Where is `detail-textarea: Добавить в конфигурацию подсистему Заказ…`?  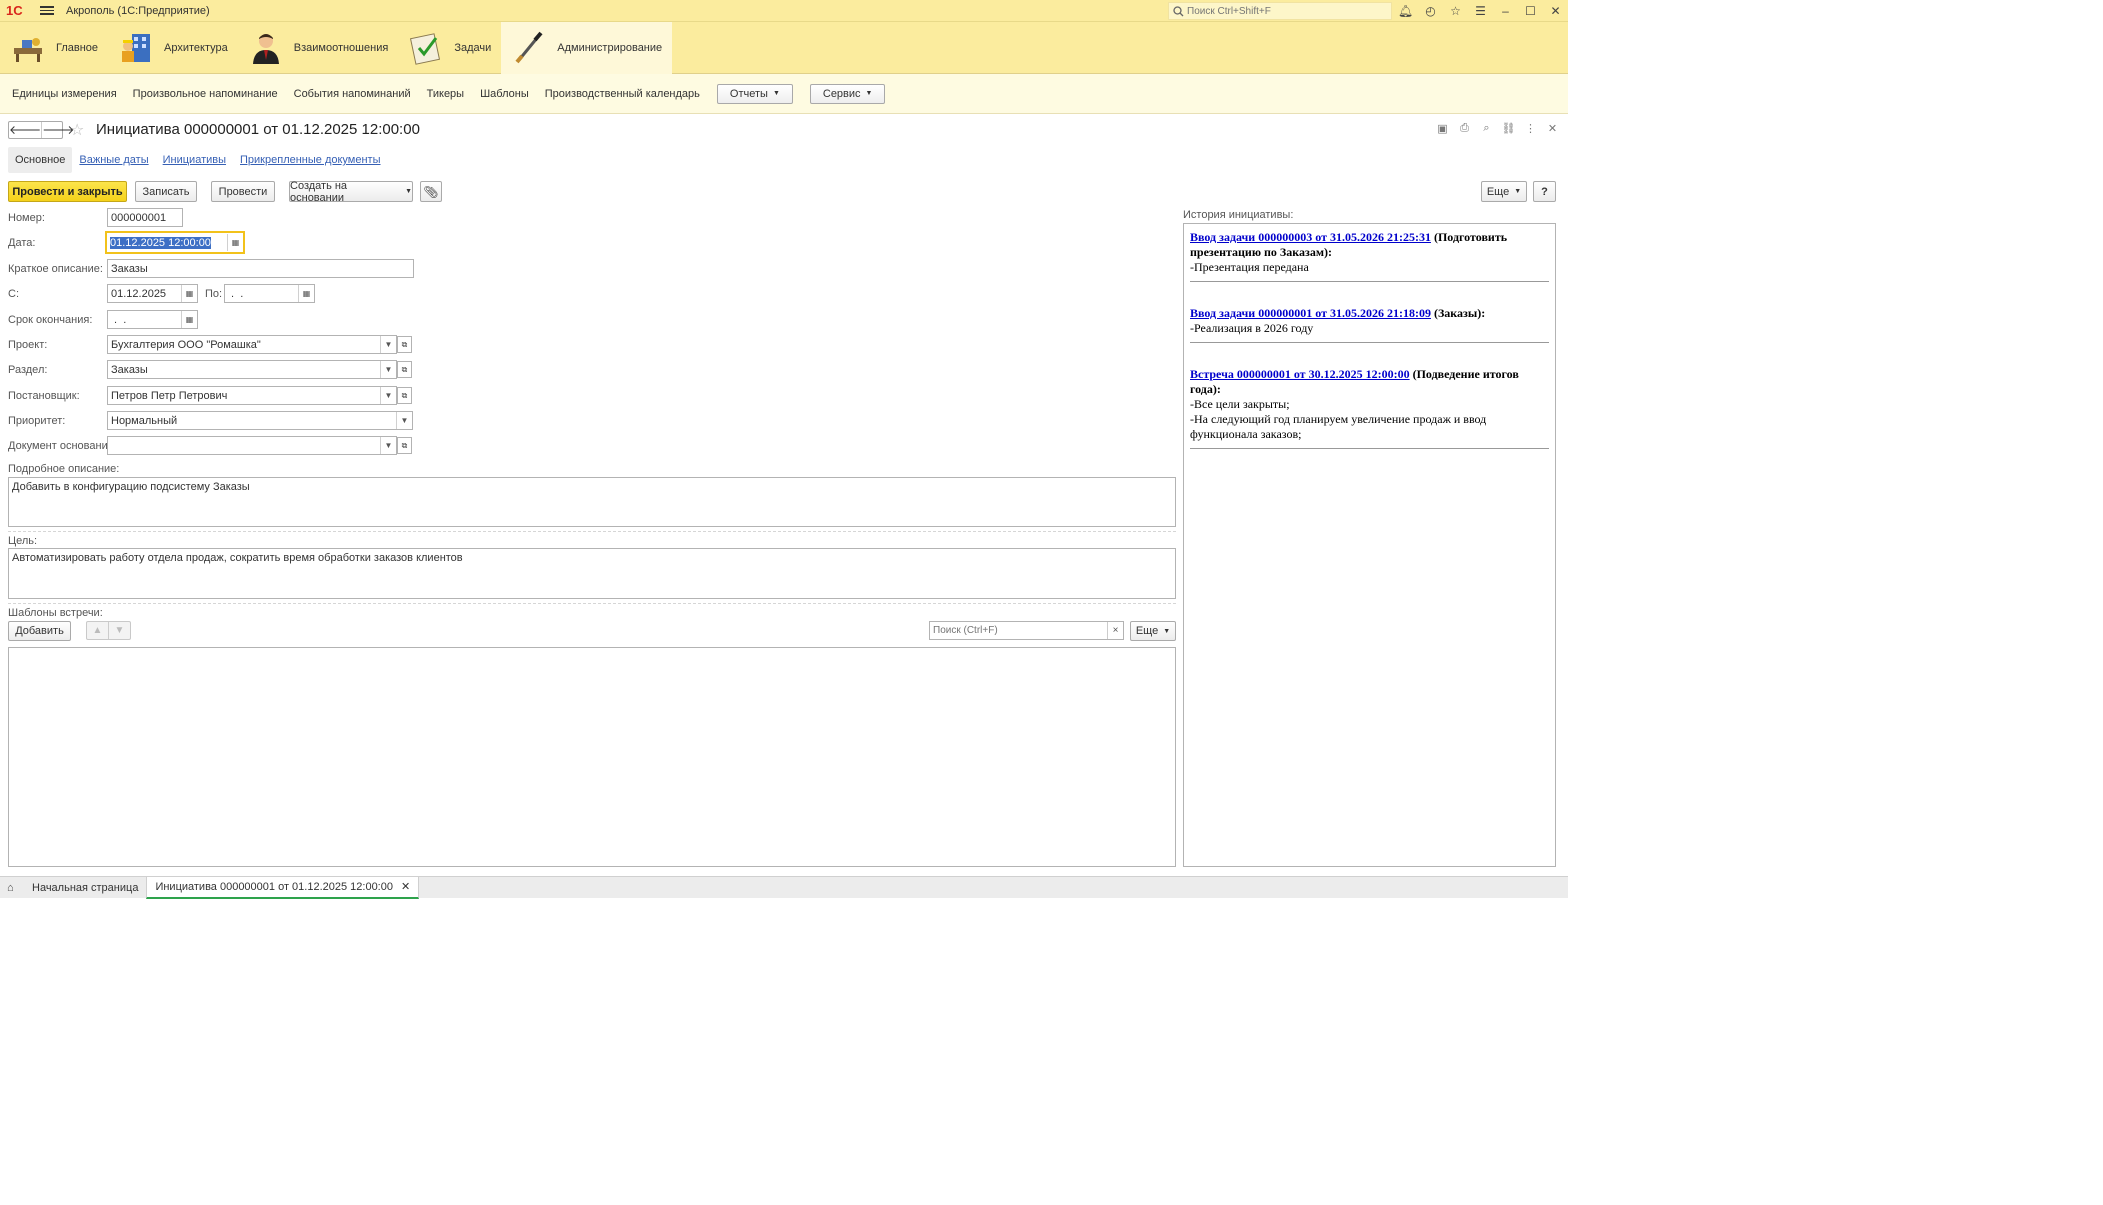 detail-textarea: Добавить в конфигурацию подсистему Заказ… is located at coordinates (592, 502).